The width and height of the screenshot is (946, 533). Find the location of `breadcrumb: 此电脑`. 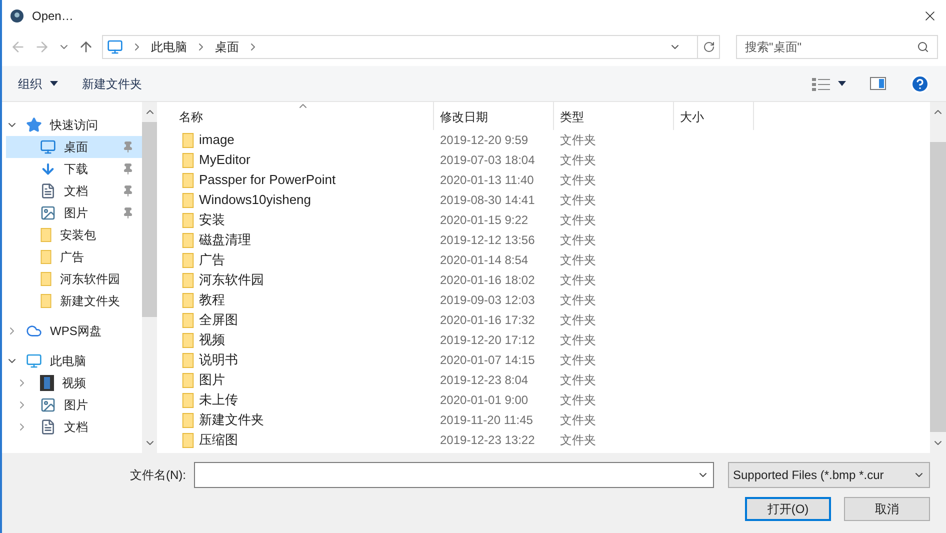

breadcrumb: 此电脑 is located at coordinates (169, 47).